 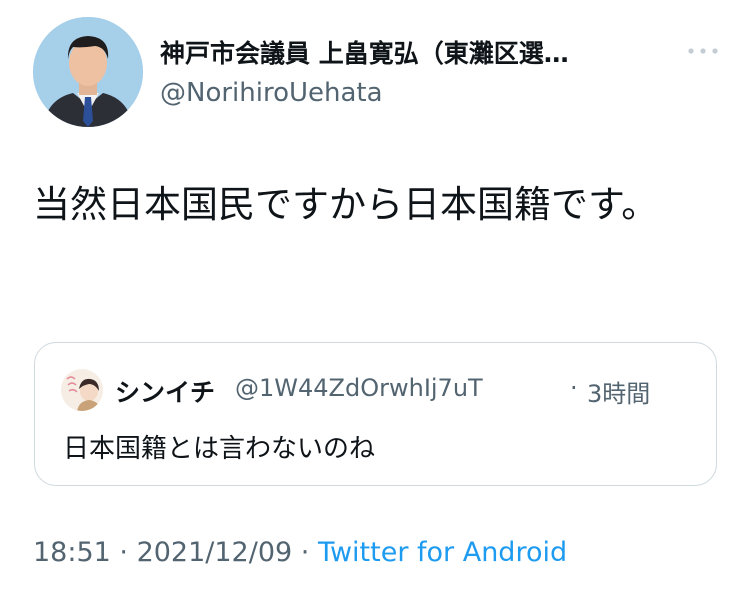 I want to click on quoted-tweet-text: 日本国籍とは言わないのね, so click(x=219, y=449).